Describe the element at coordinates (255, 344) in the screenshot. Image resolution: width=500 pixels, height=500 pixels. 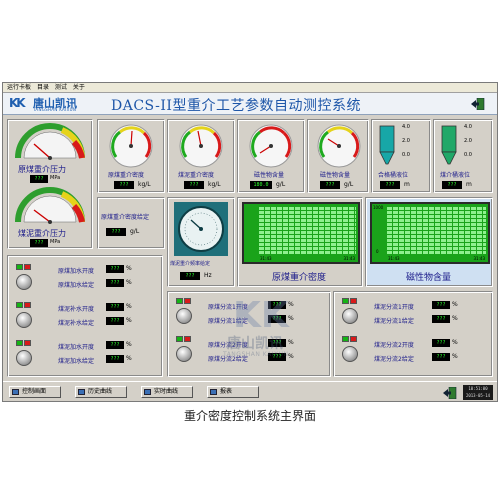
I see `watermark-chinese: 唐山凯讯` at that location.